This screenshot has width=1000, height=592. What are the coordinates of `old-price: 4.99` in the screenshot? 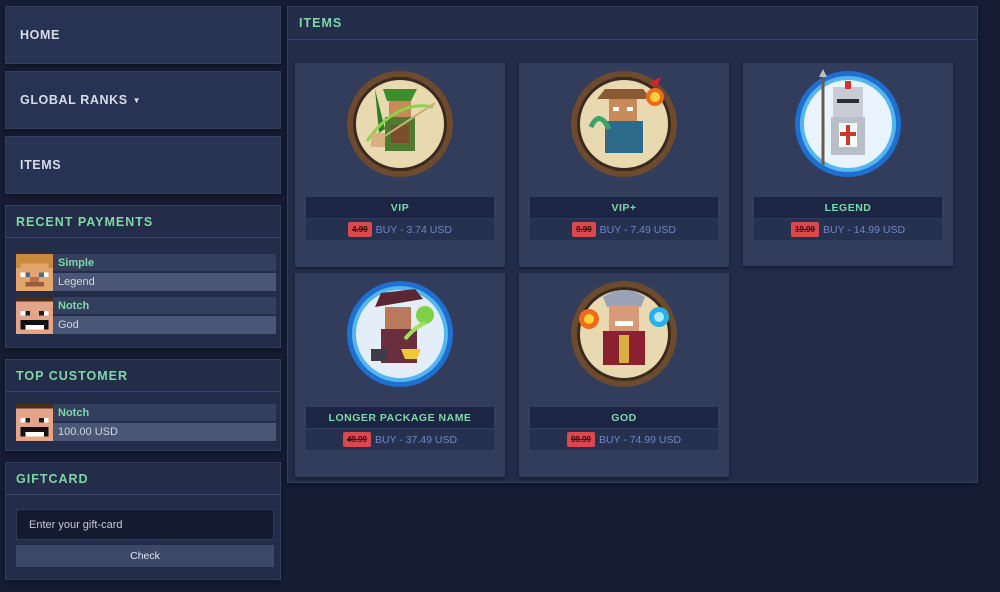 It's located at (360, 229).